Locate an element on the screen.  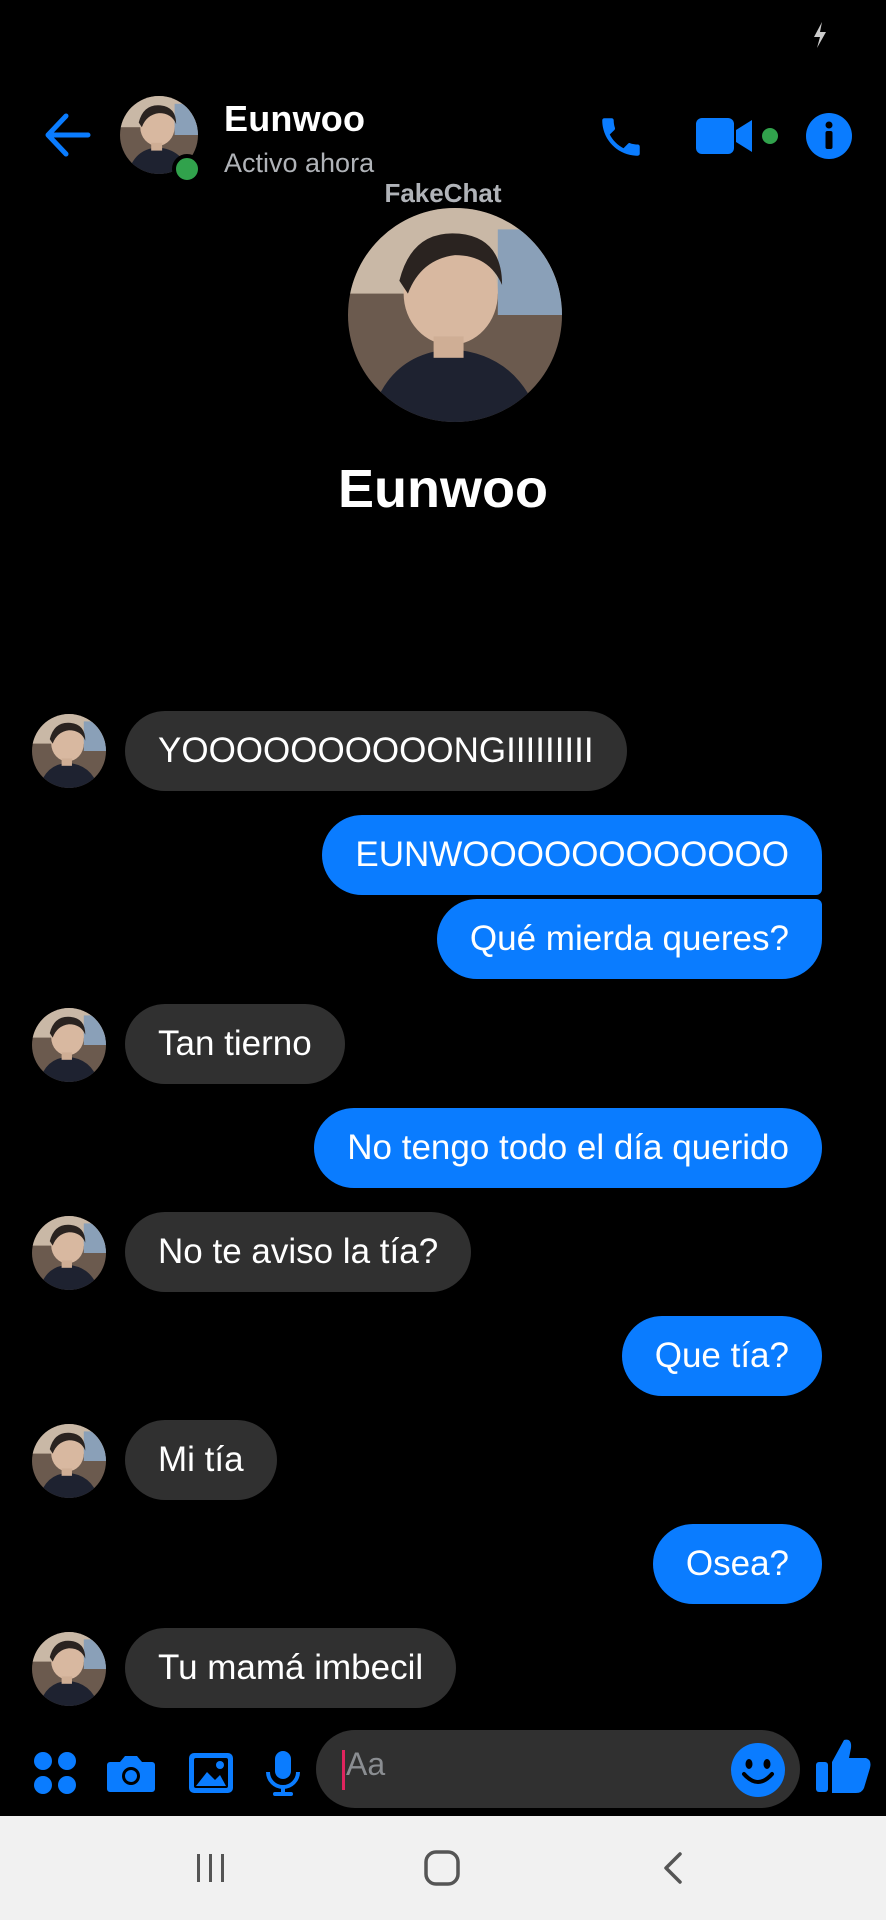
incoming-message: YOOOOOOOOOONGIIIIIIIII is located at coordinates (376, 751).